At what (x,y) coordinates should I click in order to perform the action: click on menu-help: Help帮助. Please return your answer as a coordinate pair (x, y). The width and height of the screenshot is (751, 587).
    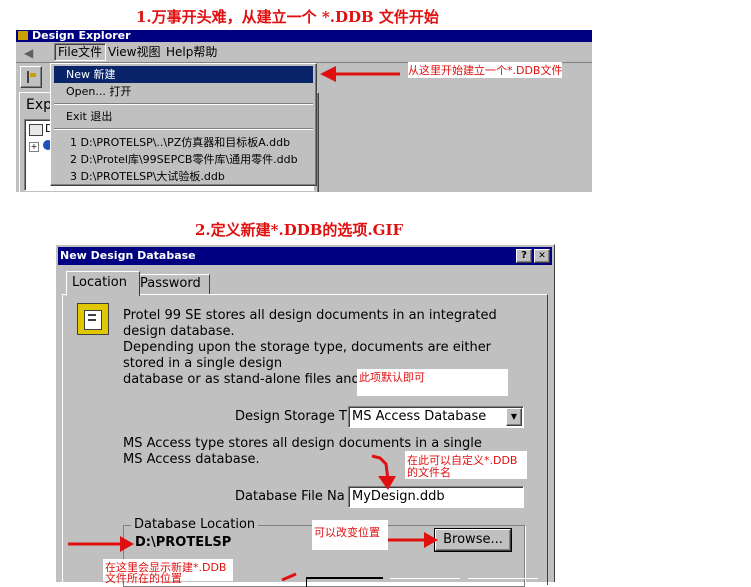
    Looking at the image, I should click on (191, 52).